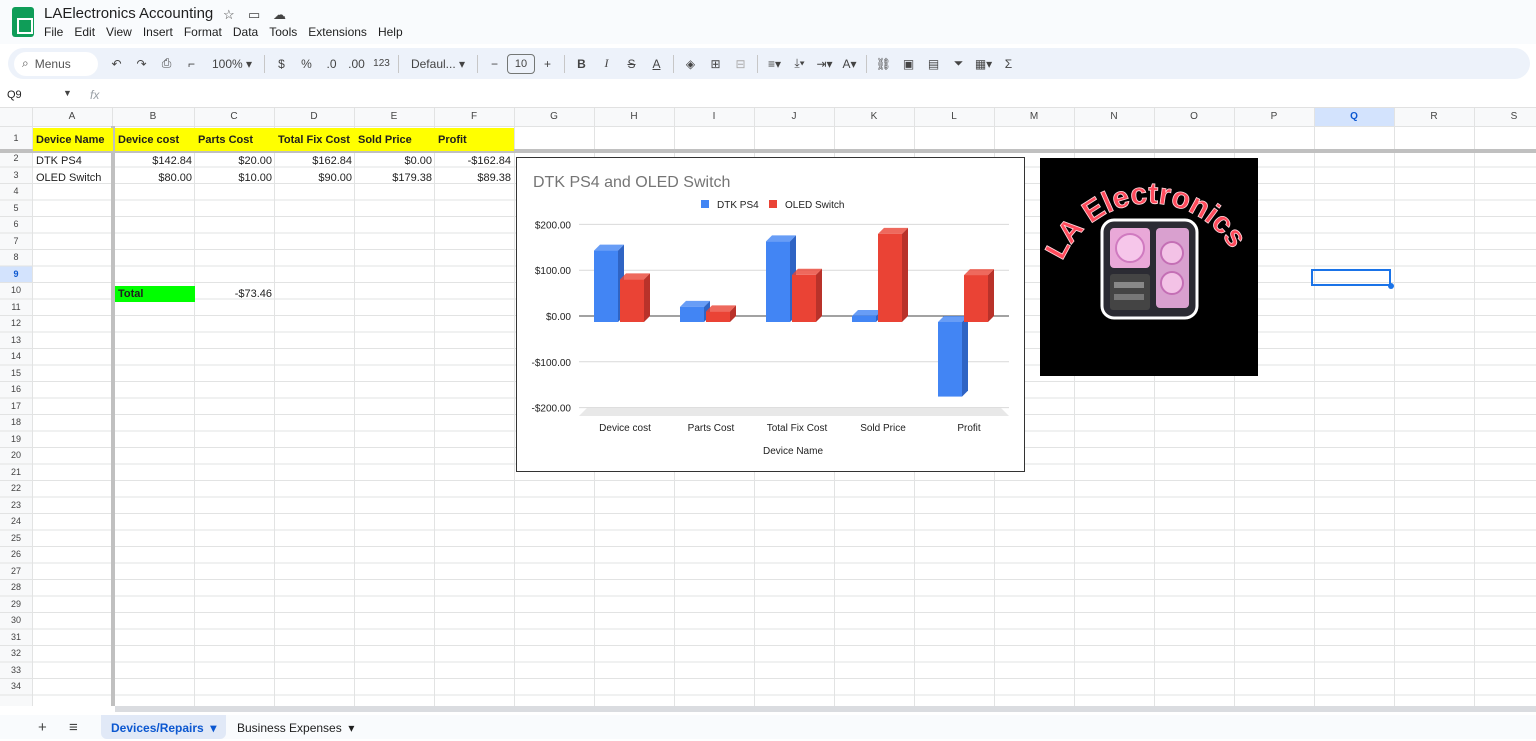 The width and height of the screenshot is (1536, 741). I want to click on sheet-tab-devices-repairs: Devices/Repairs ▾, so click(164, 727).